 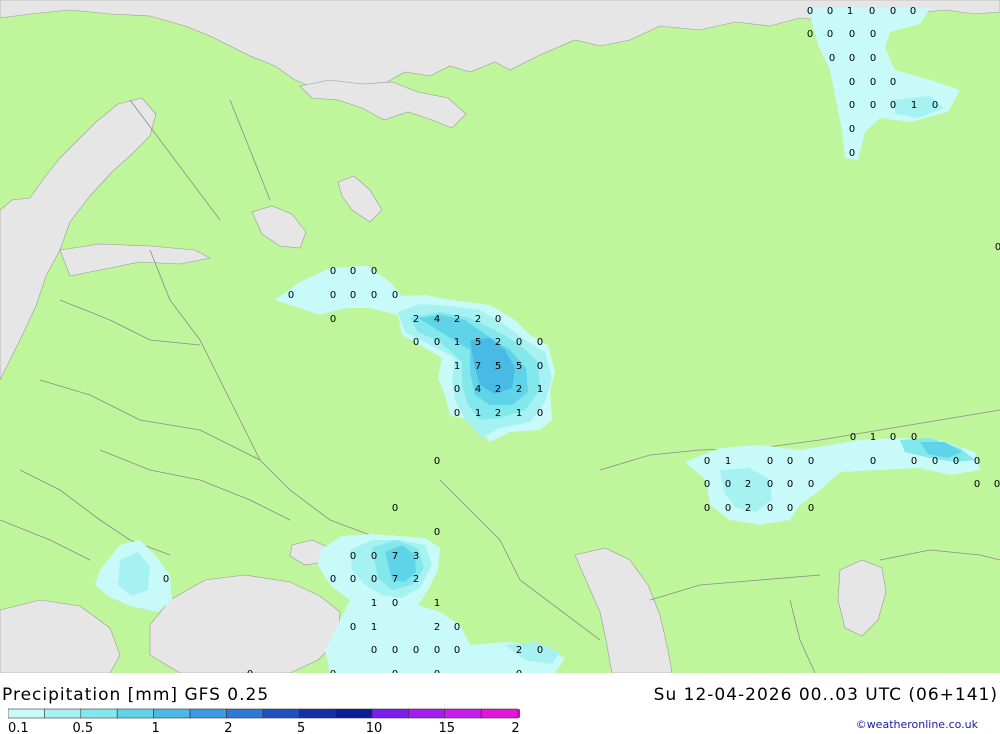 I want to click on color-legend: 0.10.5125101520253035404550, so click(x=264, y=721).